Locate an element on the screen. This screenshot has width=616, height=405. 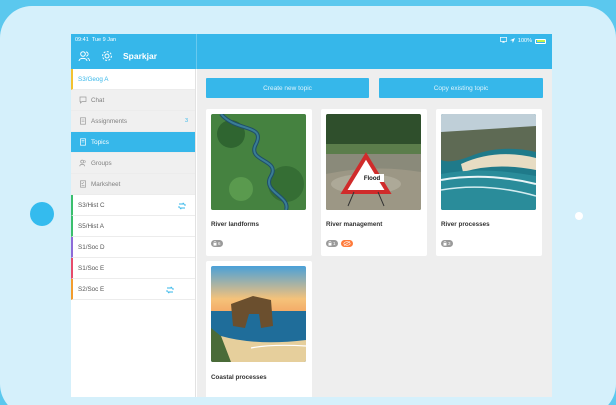
create-topic-button: Create new topic is located at coordinates (287, 88).